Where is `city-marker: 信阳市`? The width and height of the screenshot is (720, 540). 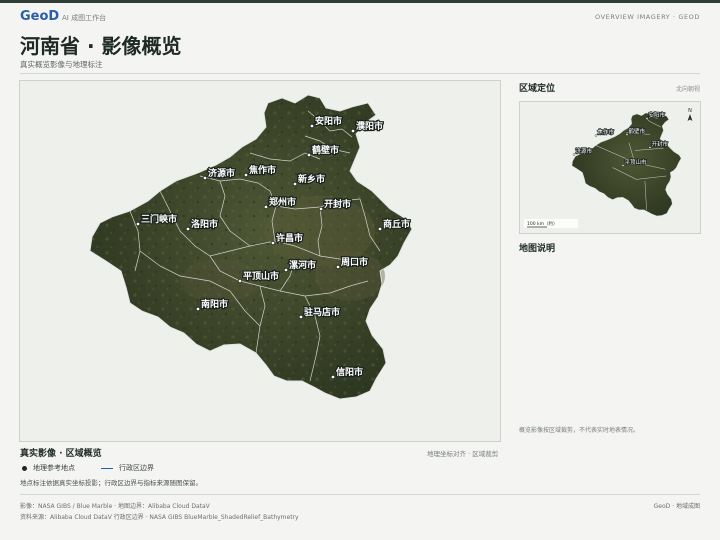 city-marker: 信阳市 is located at coordinates (347, 372).